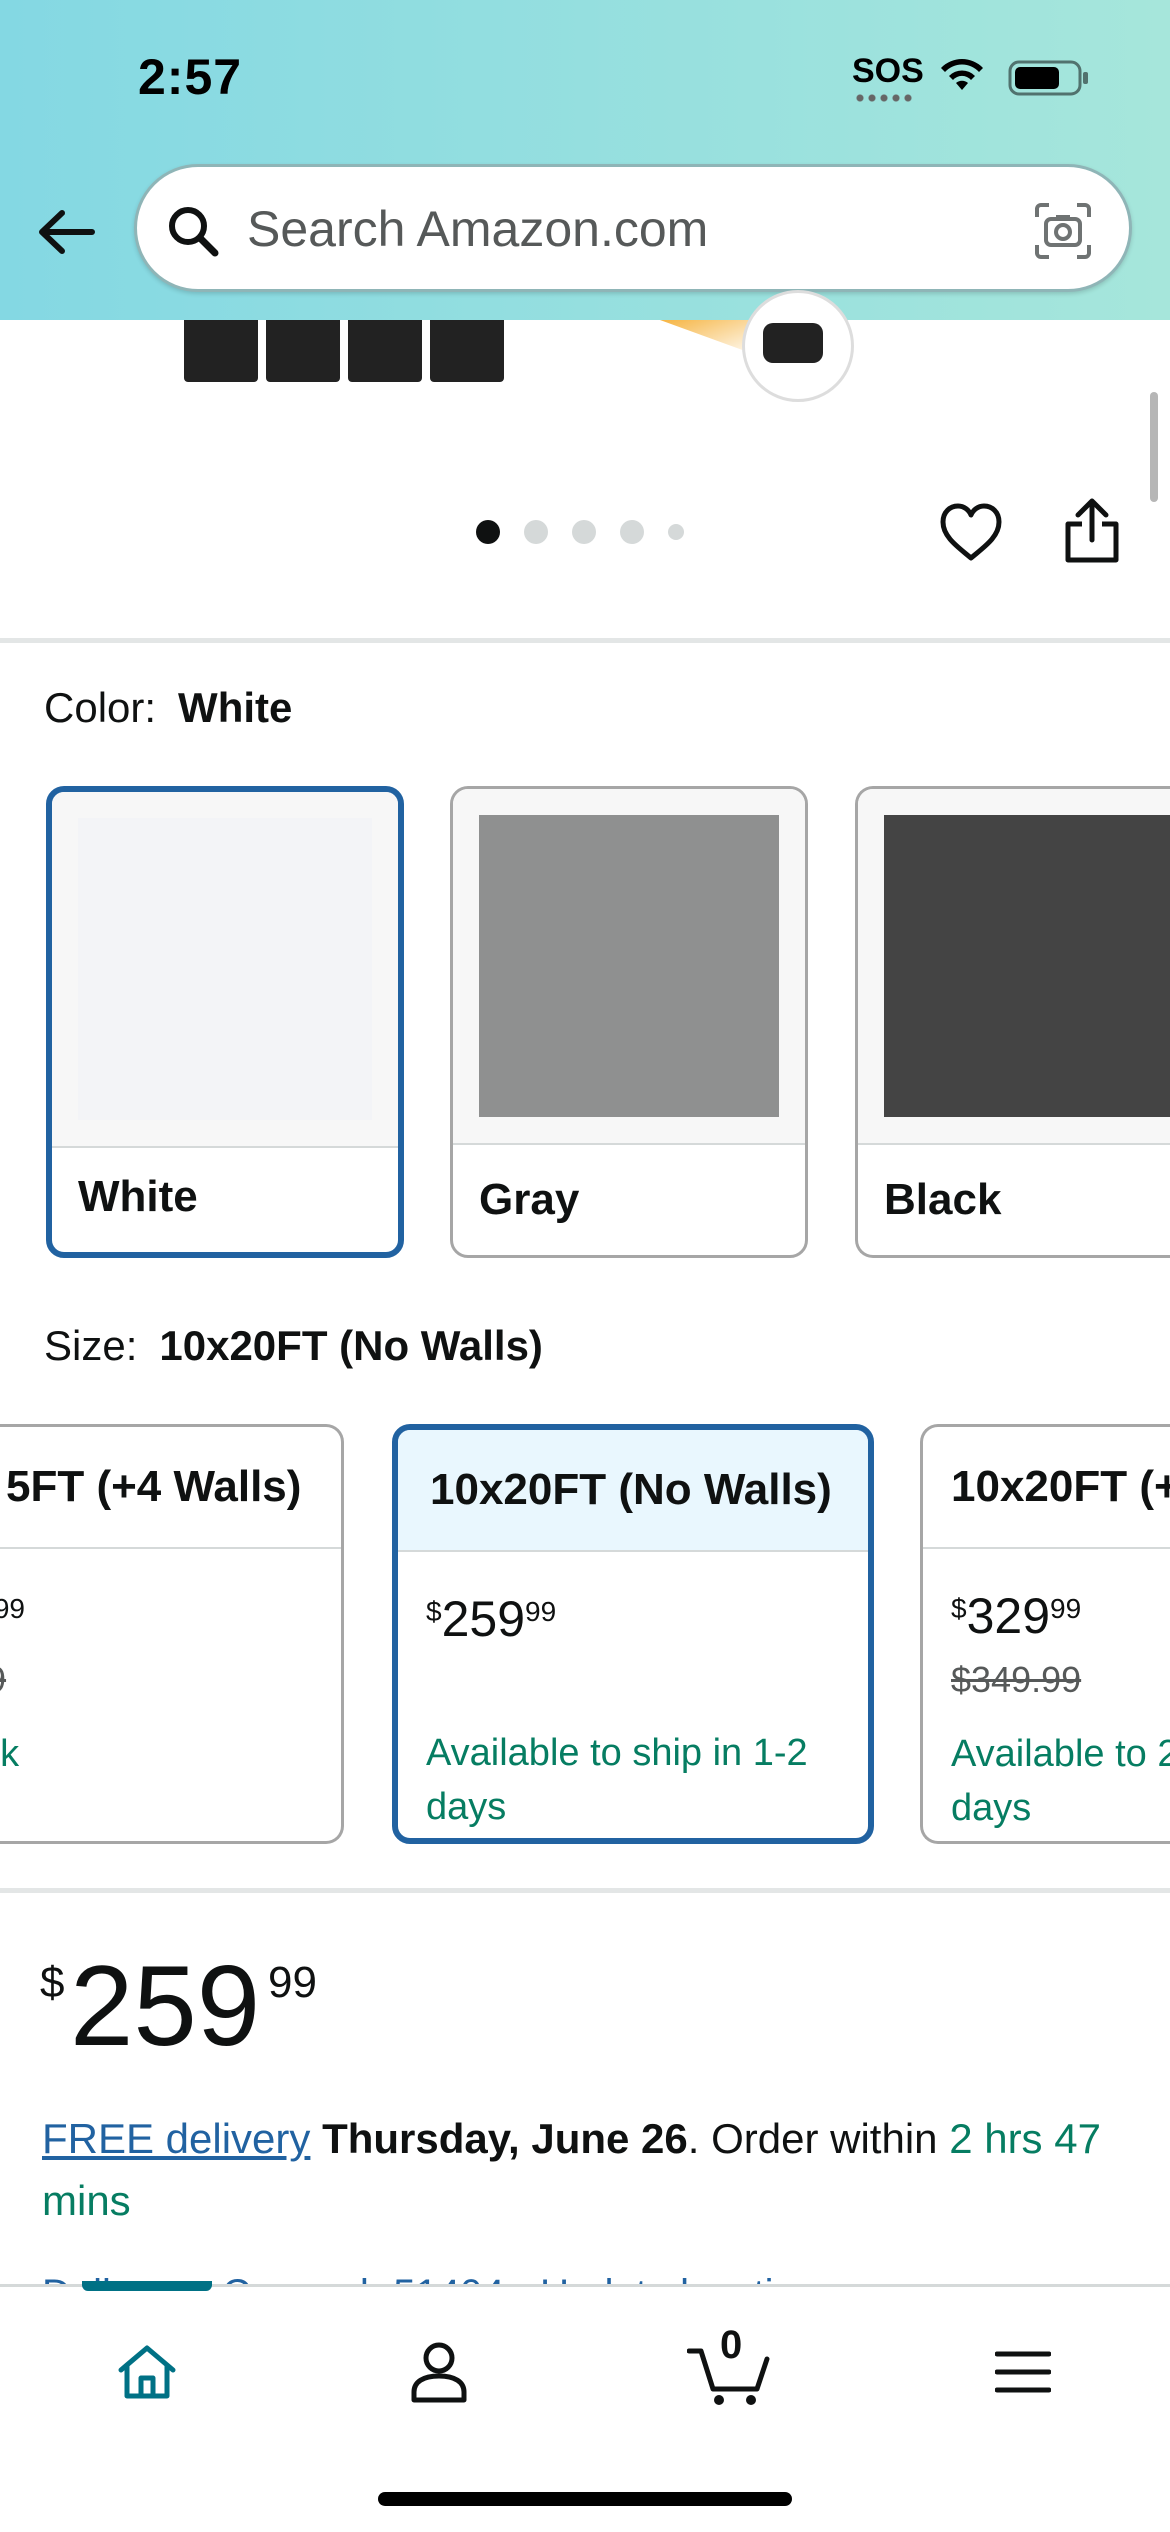 The image size is (1170, 2532). I want to click on user-icon, so click(439, 2372).